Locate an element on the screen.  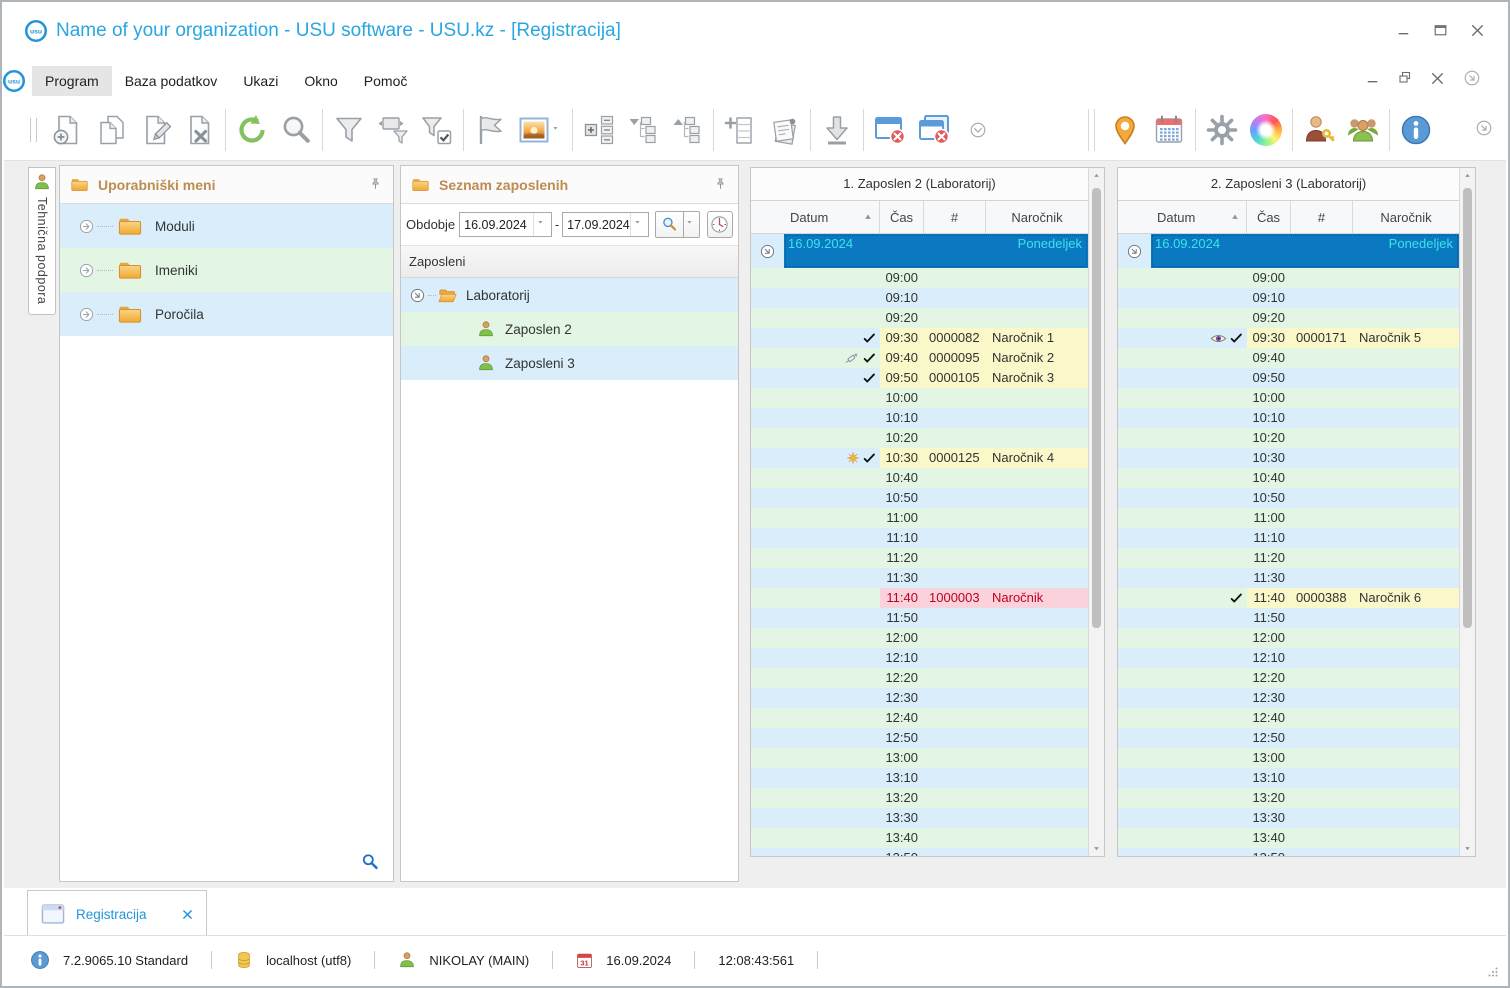
schedule-row-12:40: 12:40 is located at coordinates (919, 718).